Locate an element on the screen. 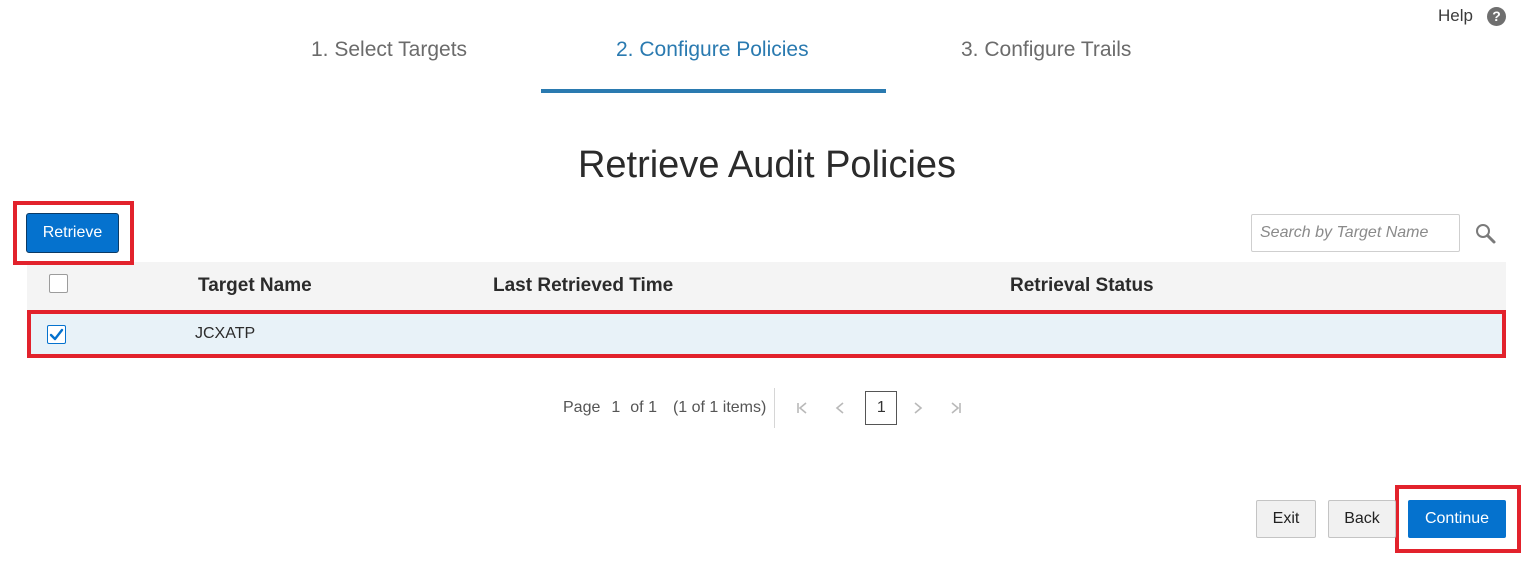  column-header-last-retrieved-time: Last Retrieved Time is located at coordinates (583, 286).